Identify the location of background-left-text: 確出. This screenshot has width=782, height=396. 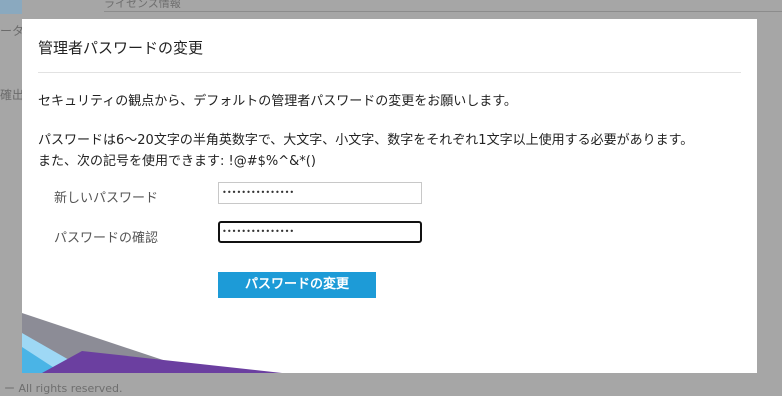
(11, 95).